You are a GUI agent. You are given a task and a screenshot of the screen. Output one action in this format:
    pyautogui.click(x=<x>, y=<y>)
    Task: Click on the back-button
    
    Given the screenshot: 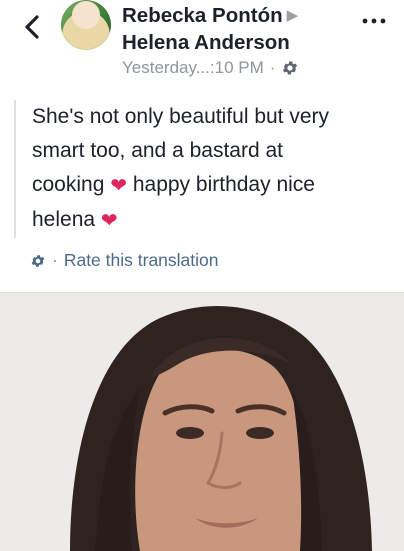 What is the action you would take?
    pyautogui.click(x=32, y=27)
    